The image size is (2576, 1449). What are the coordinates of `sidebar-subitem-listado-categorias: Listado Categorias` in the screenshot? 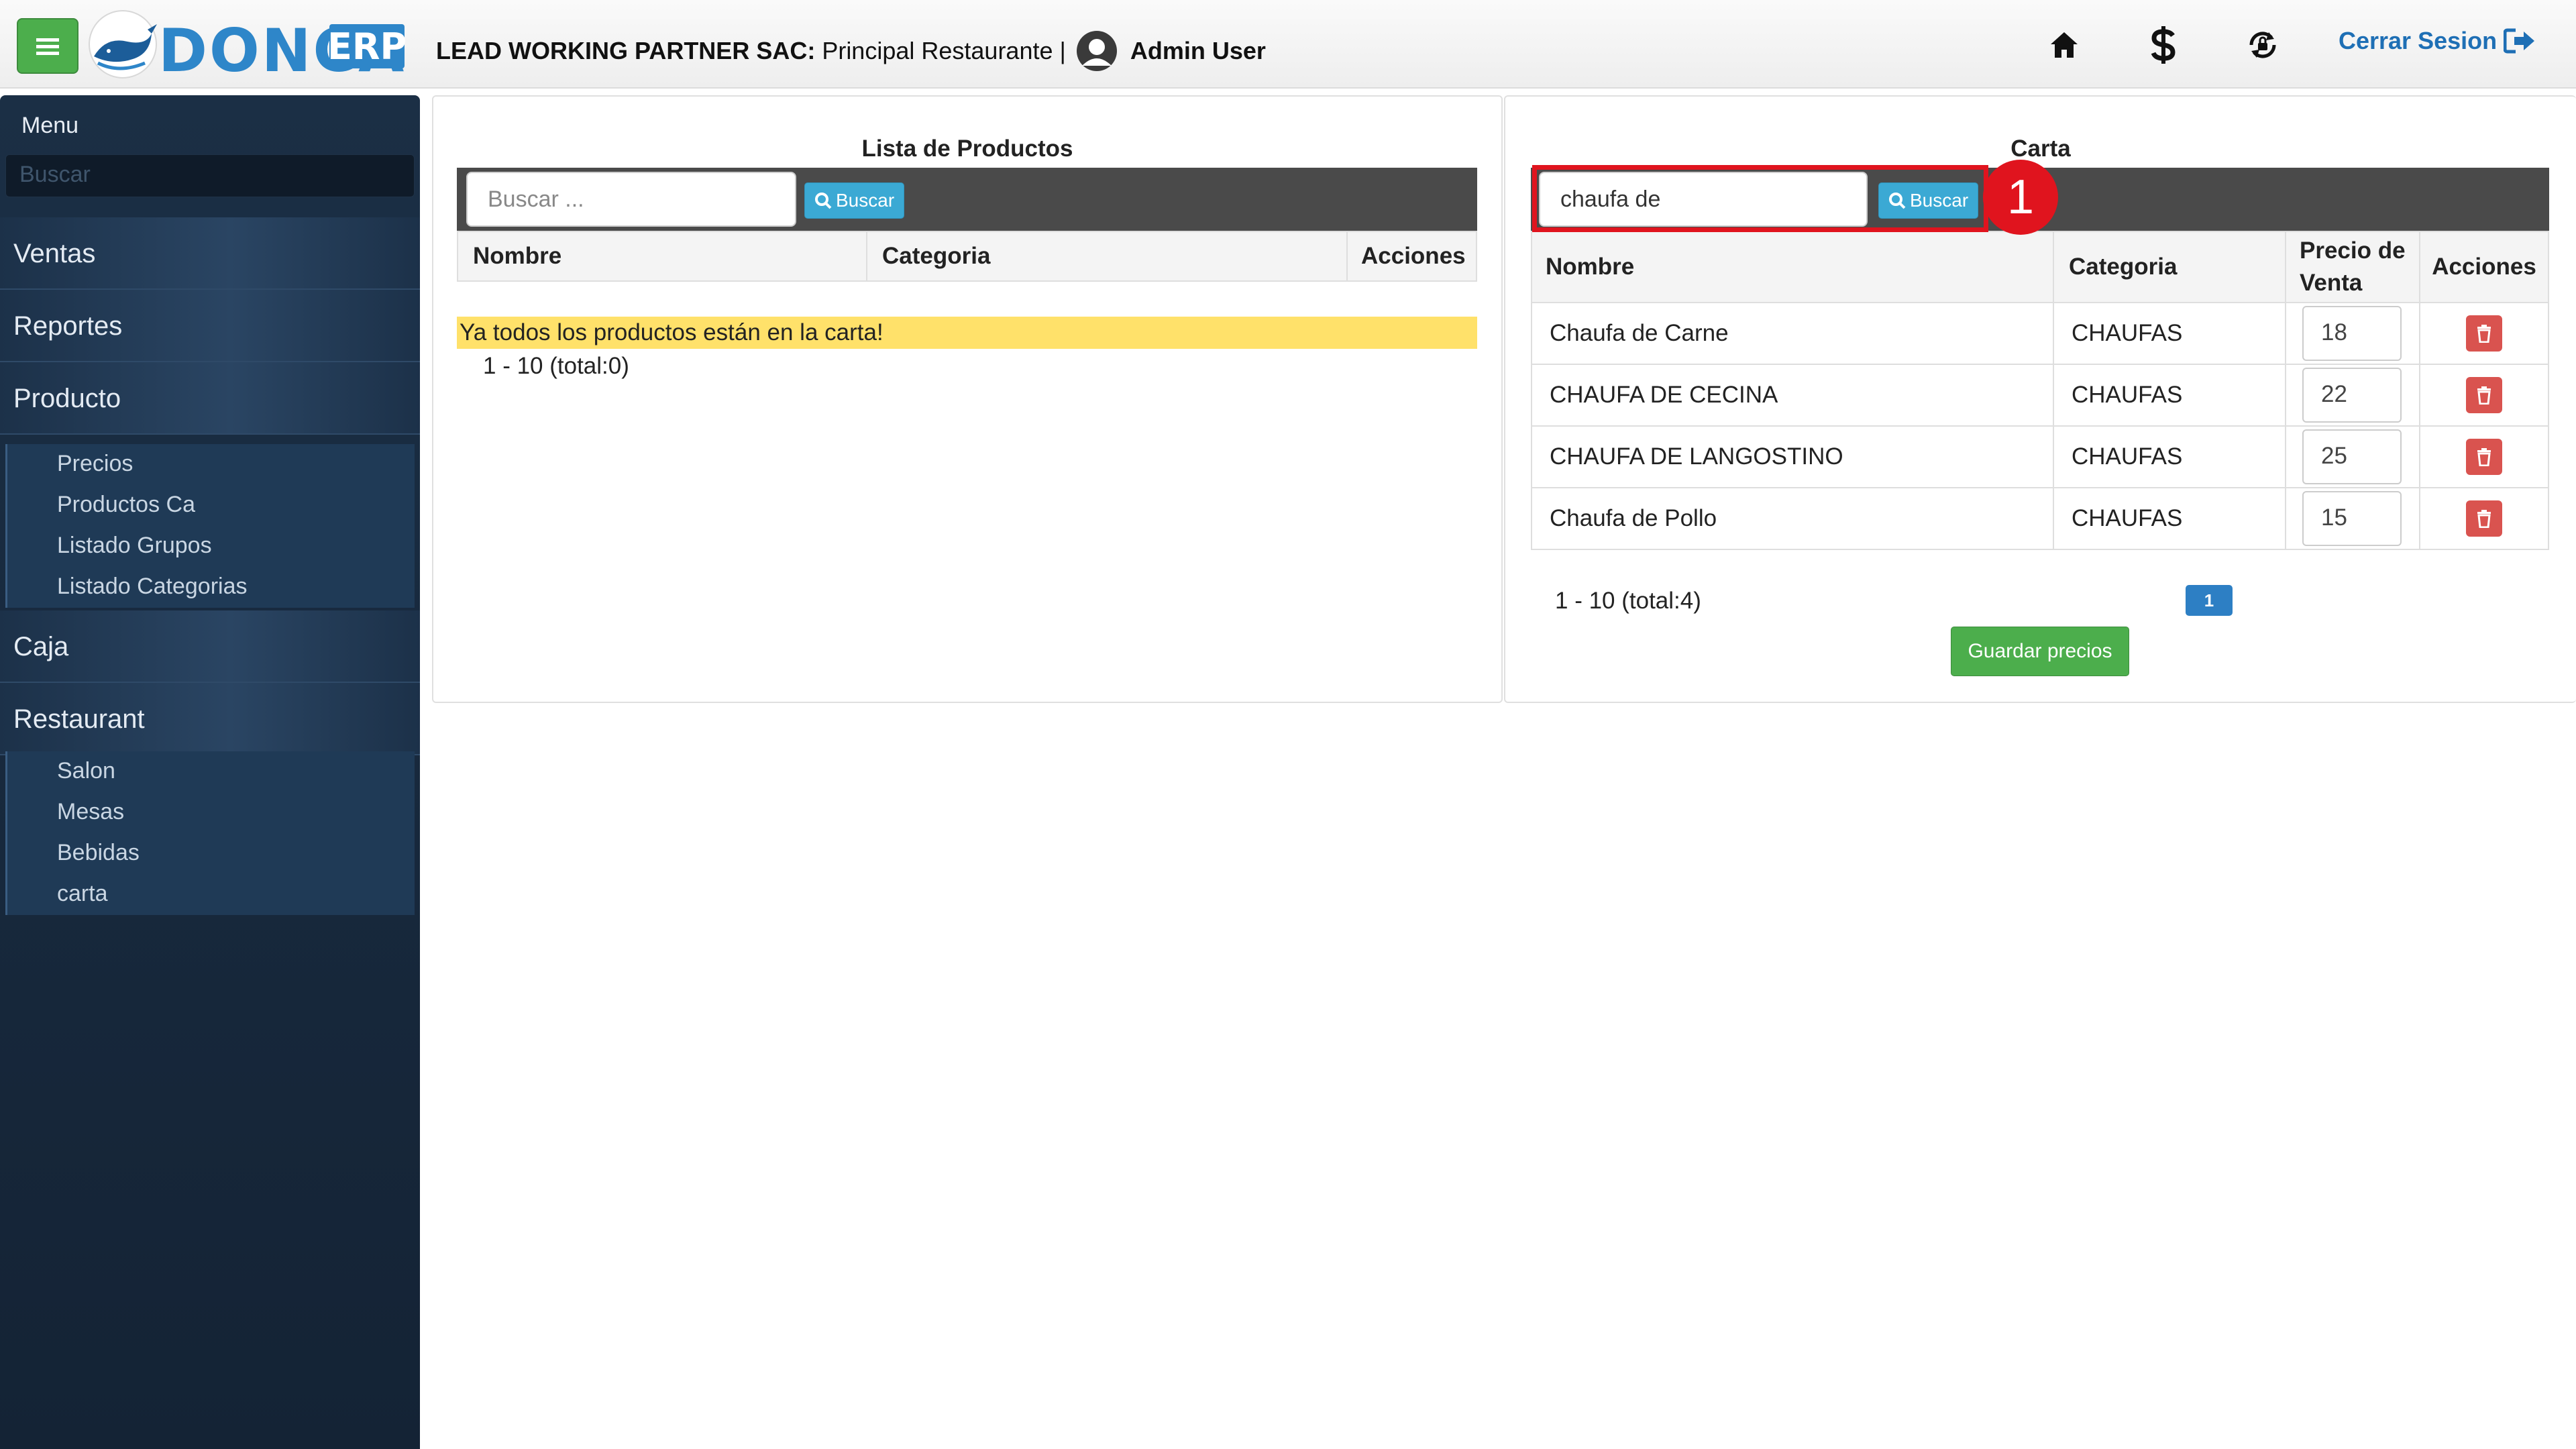 It's located at (211, 587).